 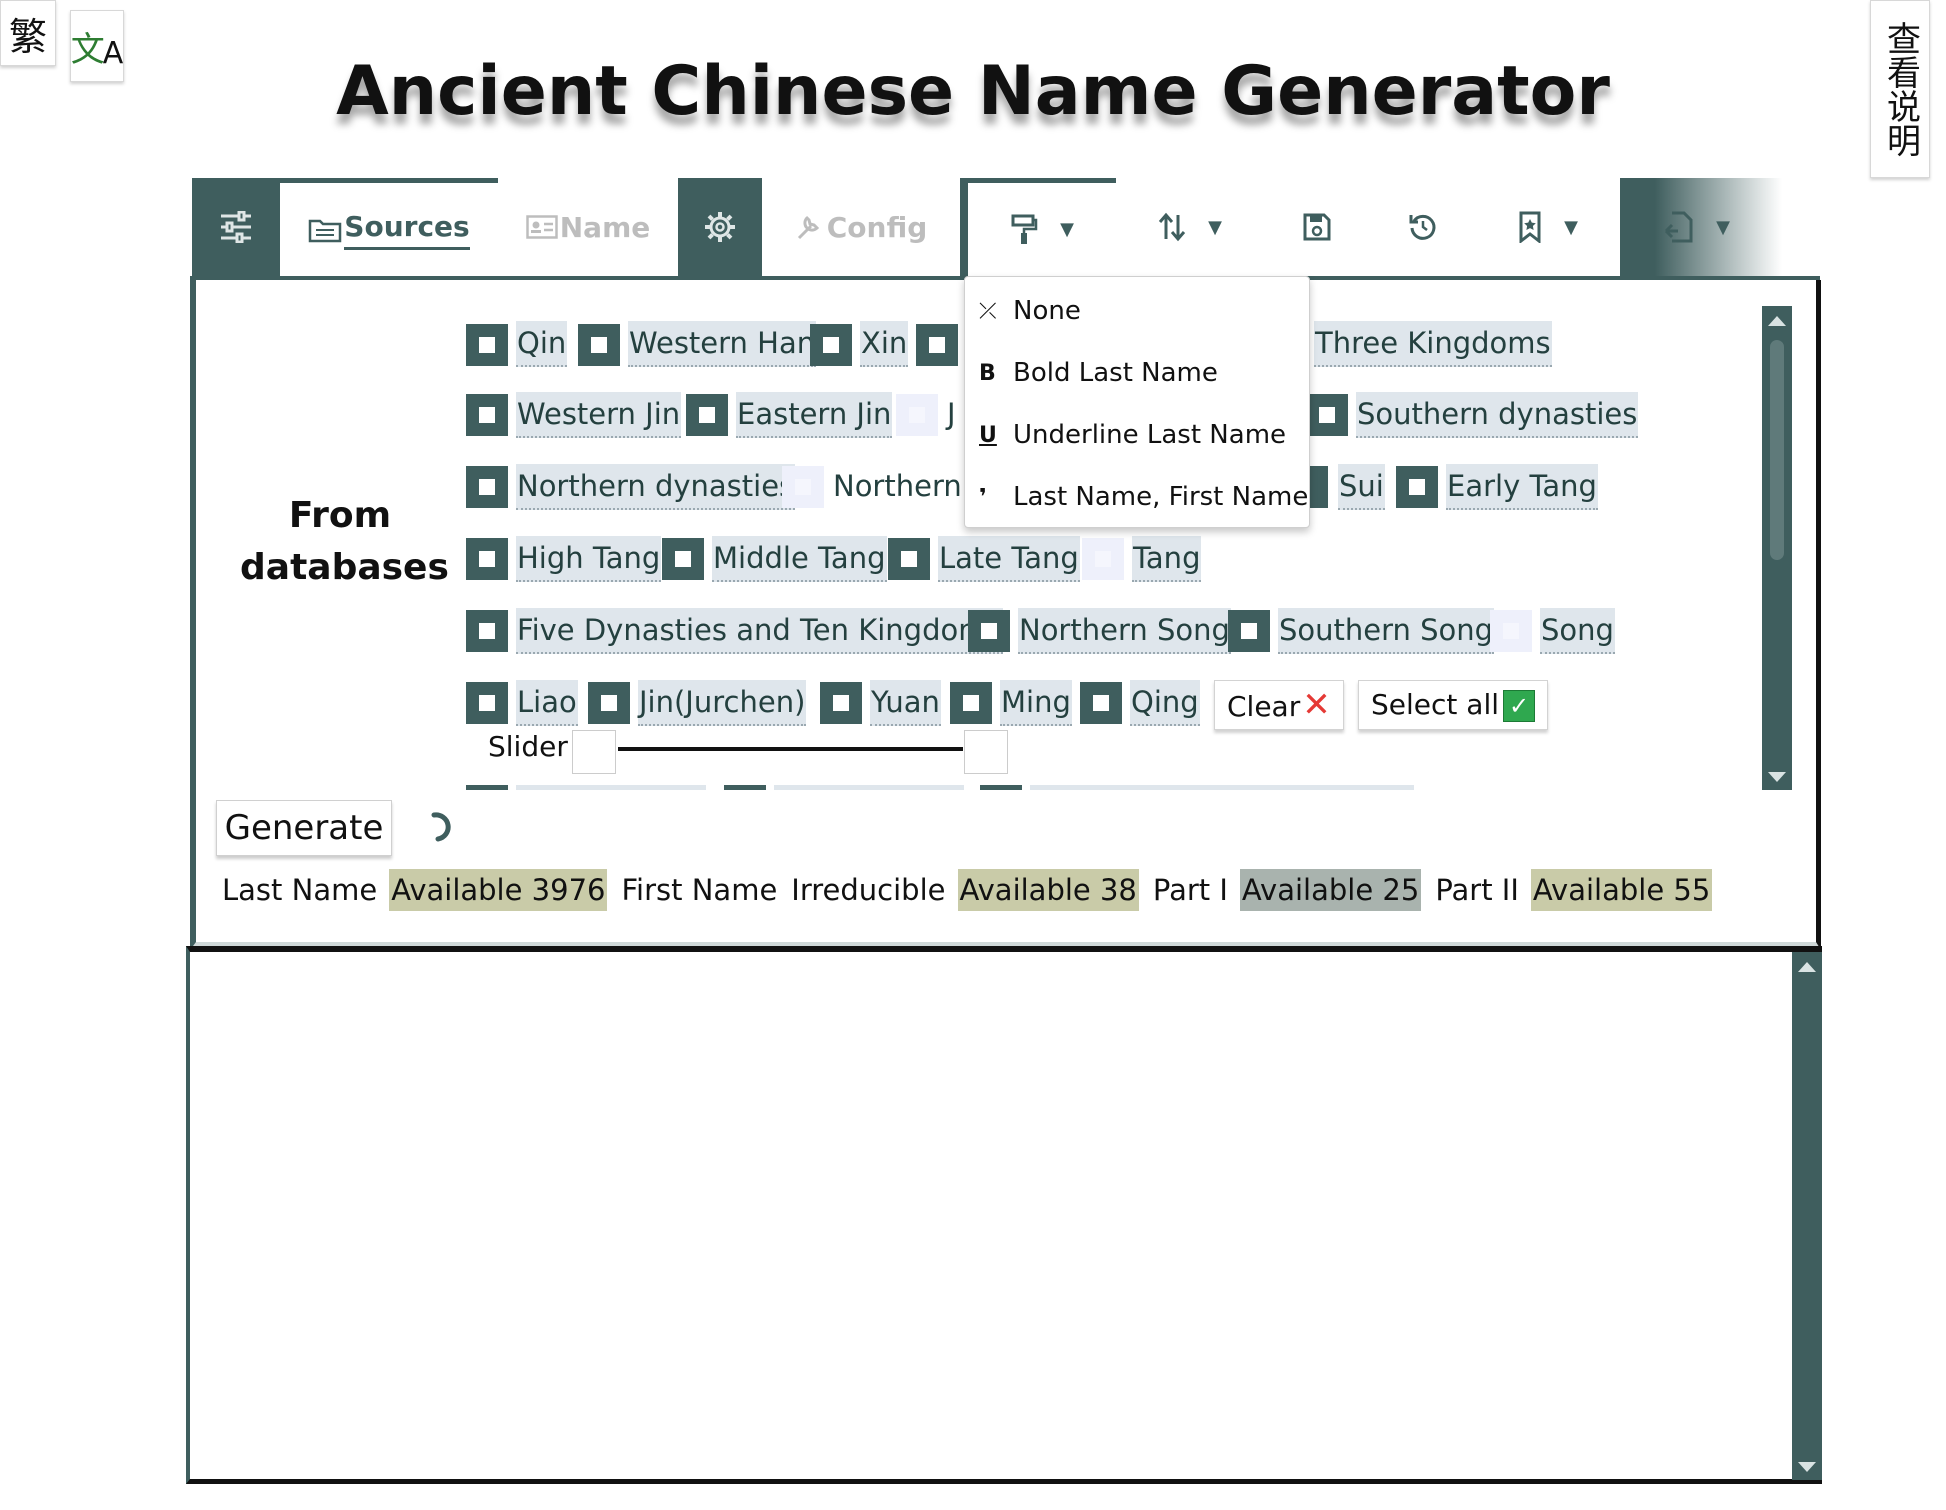 What do you see at coordinates (1103, 559) in the screenshot?
I see `checkbox-tang` at bounding box center [1103, 559].